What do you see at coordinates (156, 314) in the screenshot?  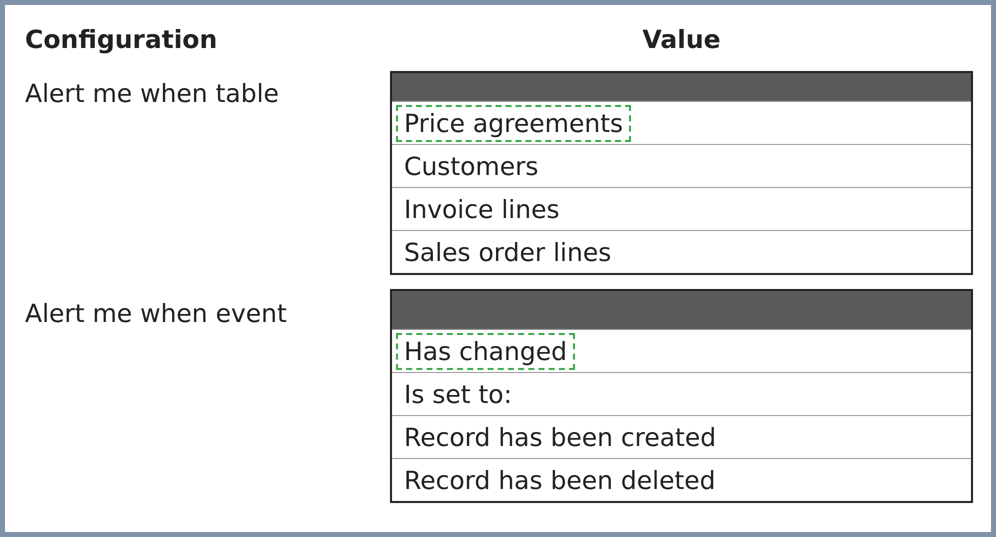 I see `row-label: Alert me when event` at bounding box center [156, 314].